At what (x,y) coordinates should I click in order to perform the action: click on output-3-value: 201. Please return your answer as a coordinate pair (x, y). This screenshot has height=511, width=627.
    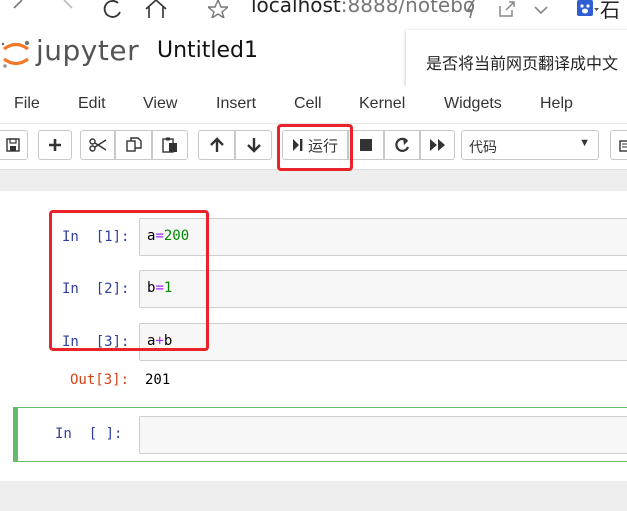
    Looking at the image, I should click on (158, 380).